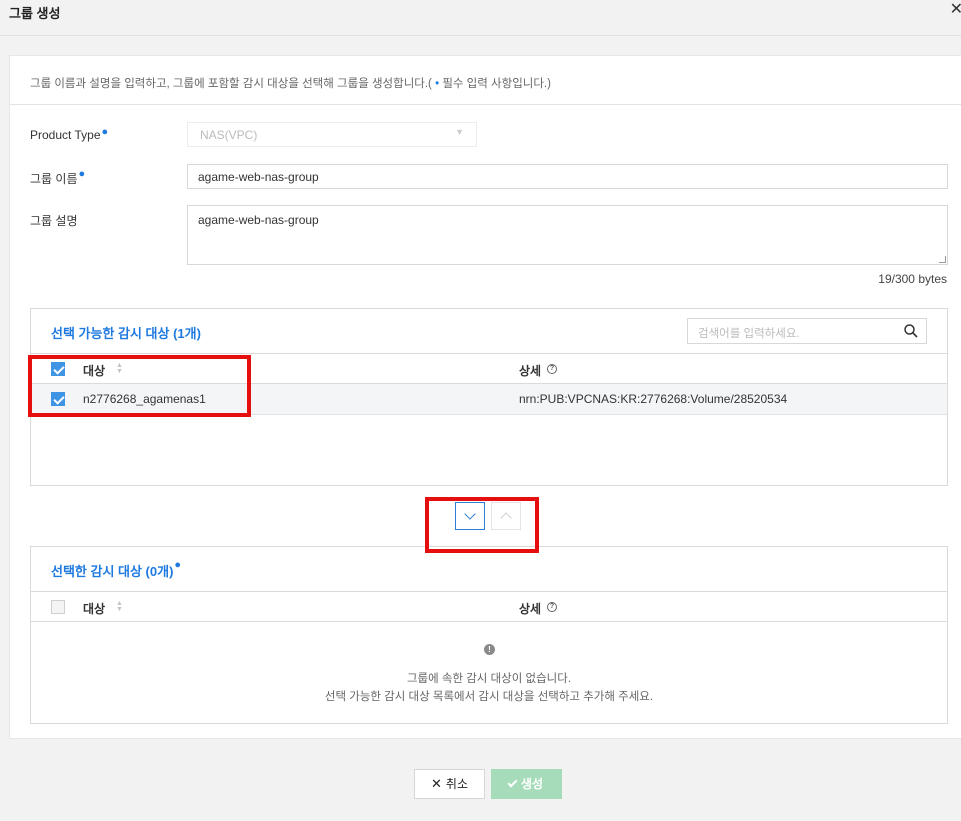  What do you see at coordinates (480, 18) in the screenshot?
I see `dialog-header: 그룹 생성 ✕` at bounding box center [480, 18].